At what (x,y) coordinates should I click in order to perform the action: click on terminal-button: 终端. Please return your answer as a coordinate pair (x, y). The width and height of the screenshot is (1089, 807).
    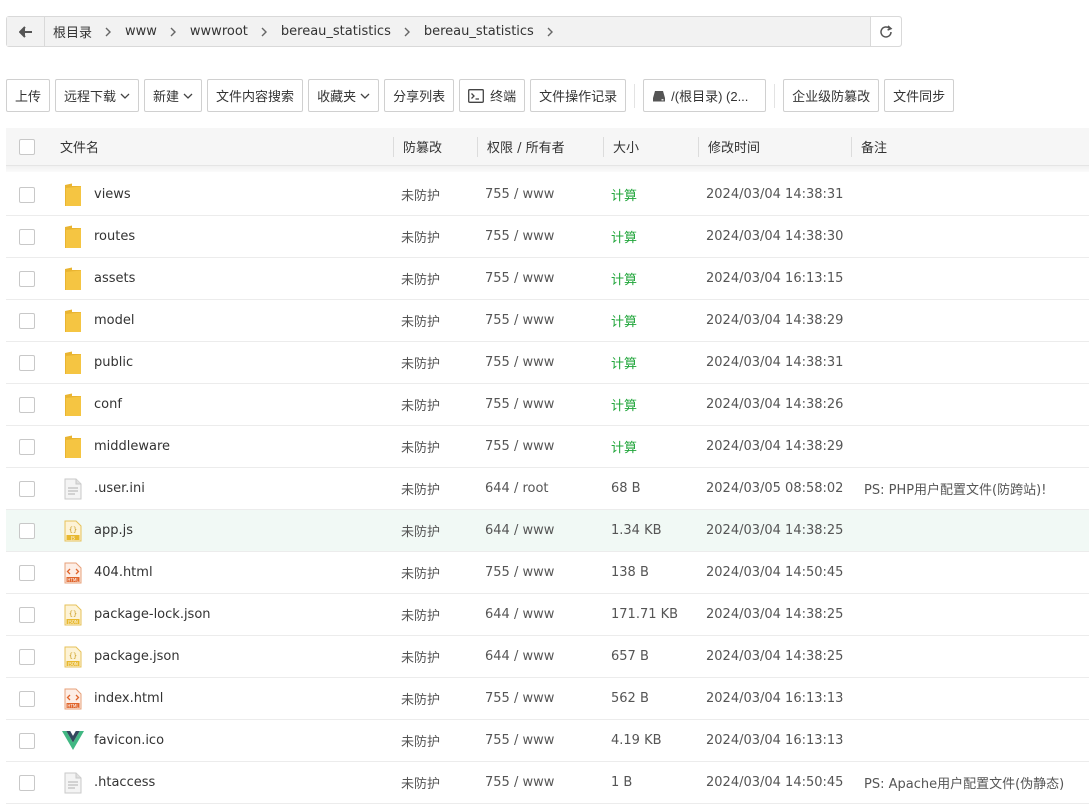
    Looking at the image, I should click on (492, 95).